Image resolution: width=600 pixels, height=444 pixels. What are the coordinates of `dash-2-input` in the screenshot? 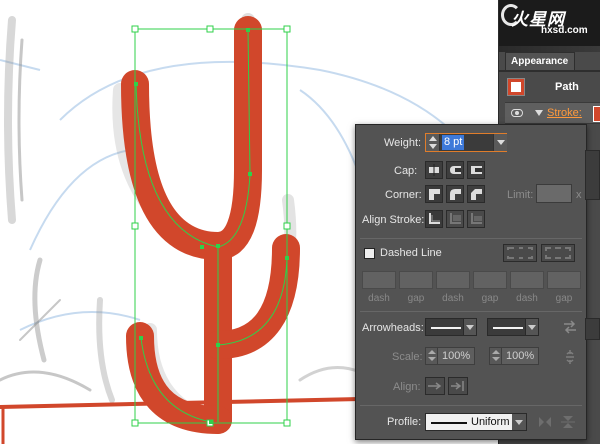 It's located at (453, 280).